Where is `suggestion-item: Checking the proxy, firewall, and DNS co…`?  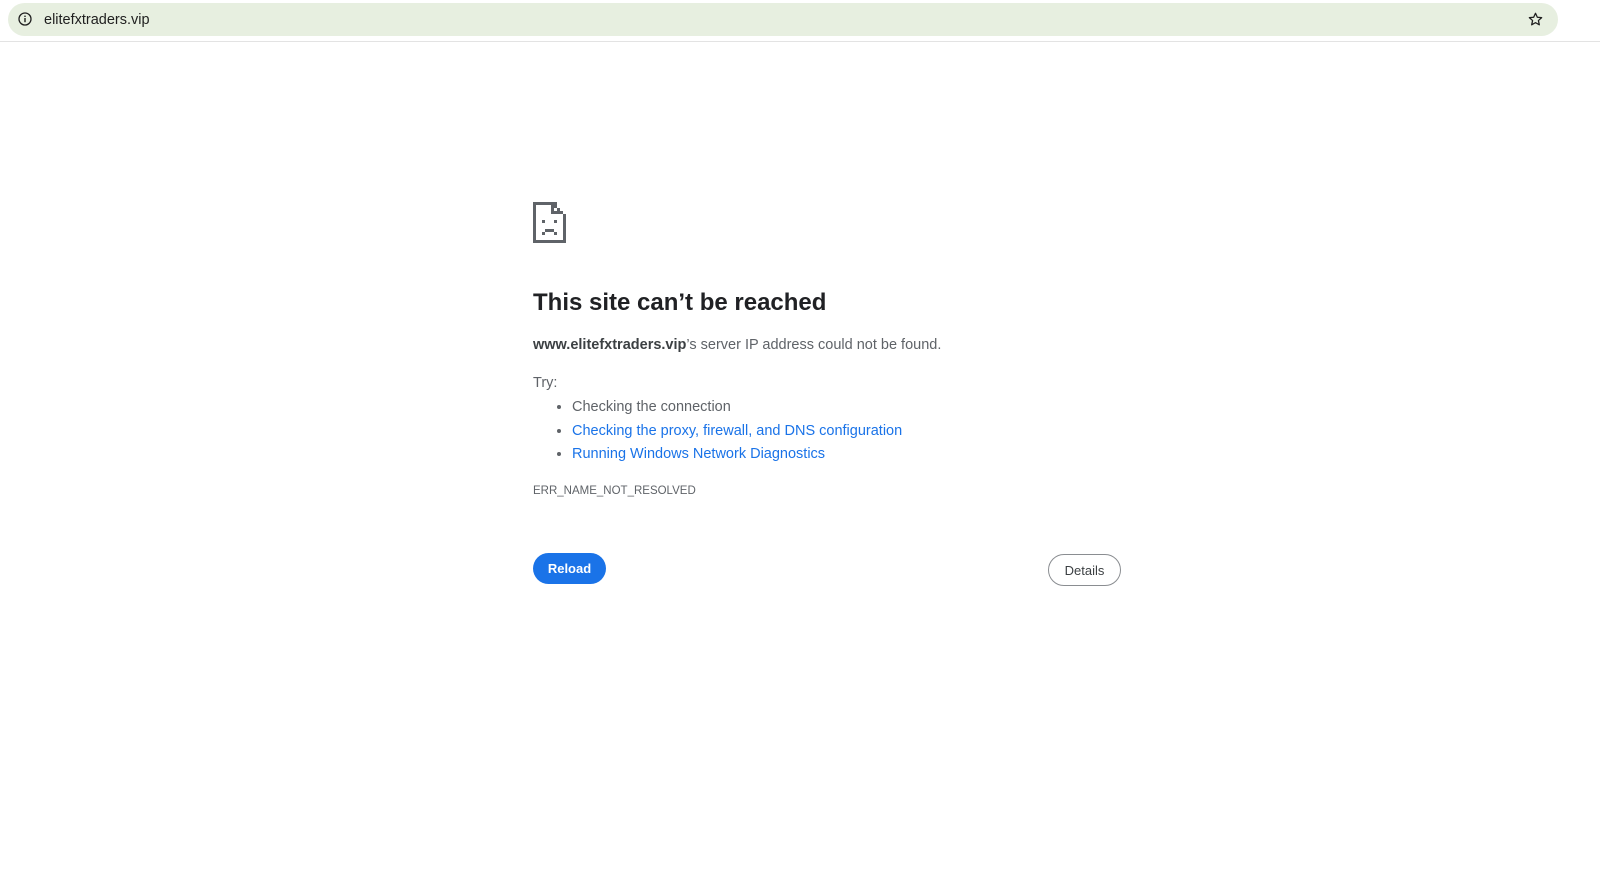
suggestion-item: Checking the proxy, firewall, and DNS co… is located at coordinates (737, 432).